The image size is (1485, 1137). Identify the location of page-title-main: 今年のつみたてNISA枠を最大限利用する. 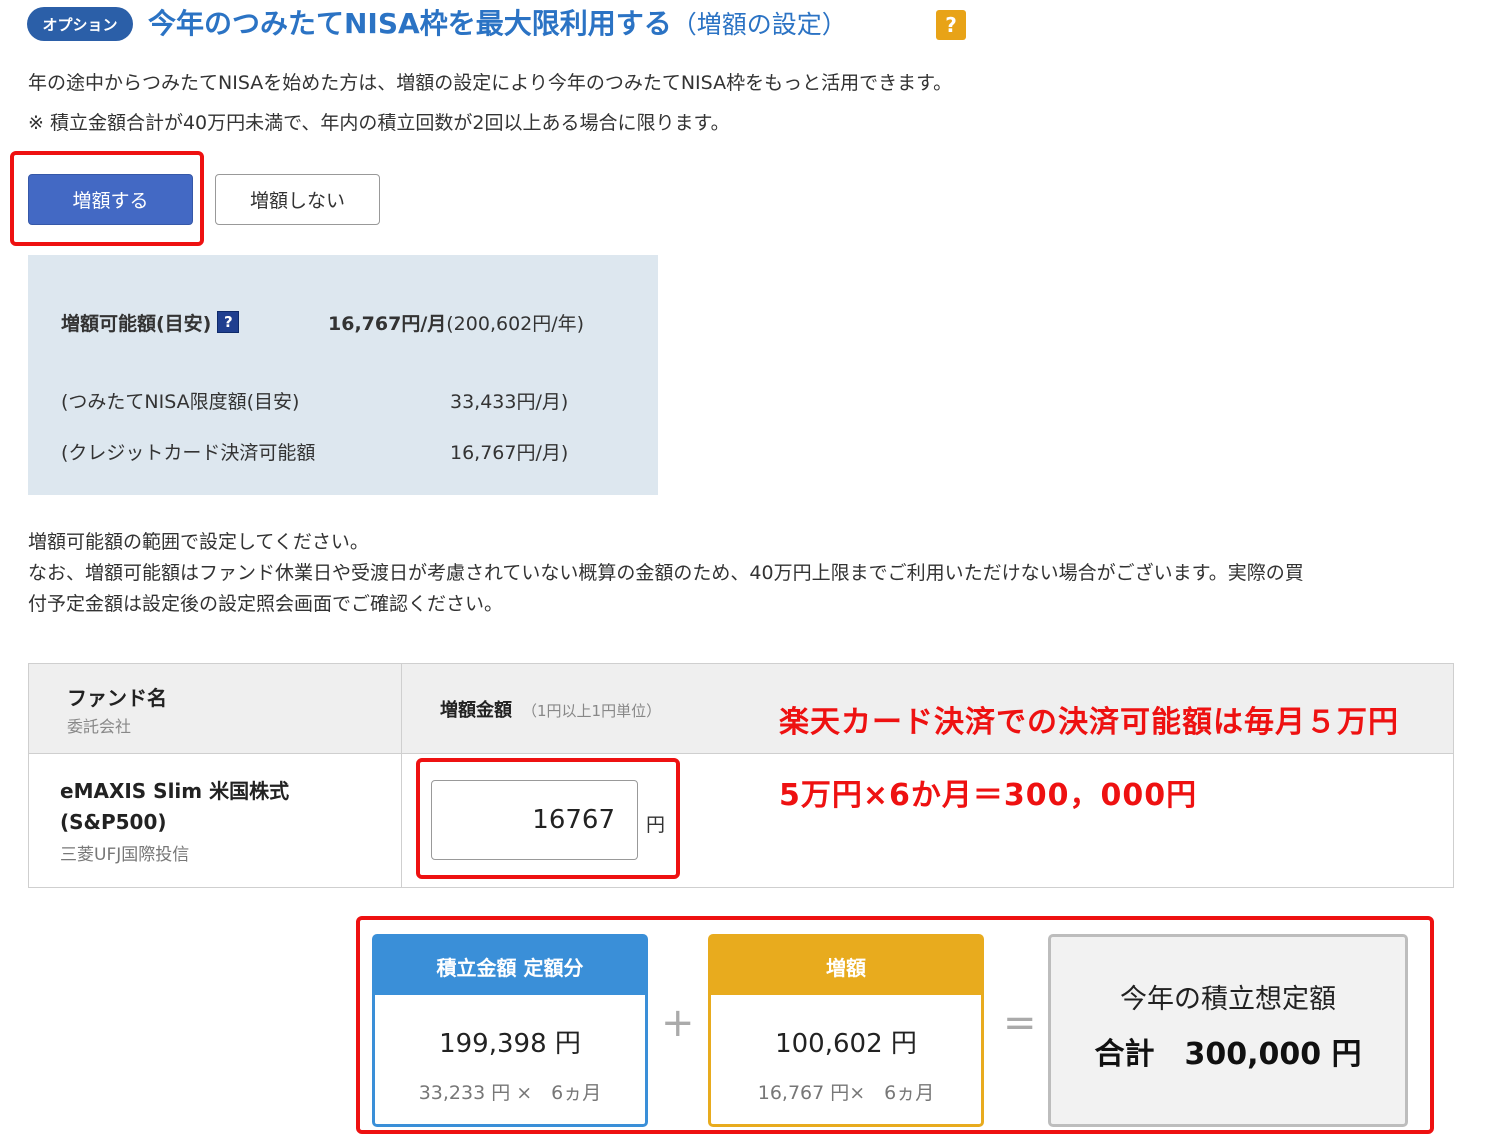
(410, 23).